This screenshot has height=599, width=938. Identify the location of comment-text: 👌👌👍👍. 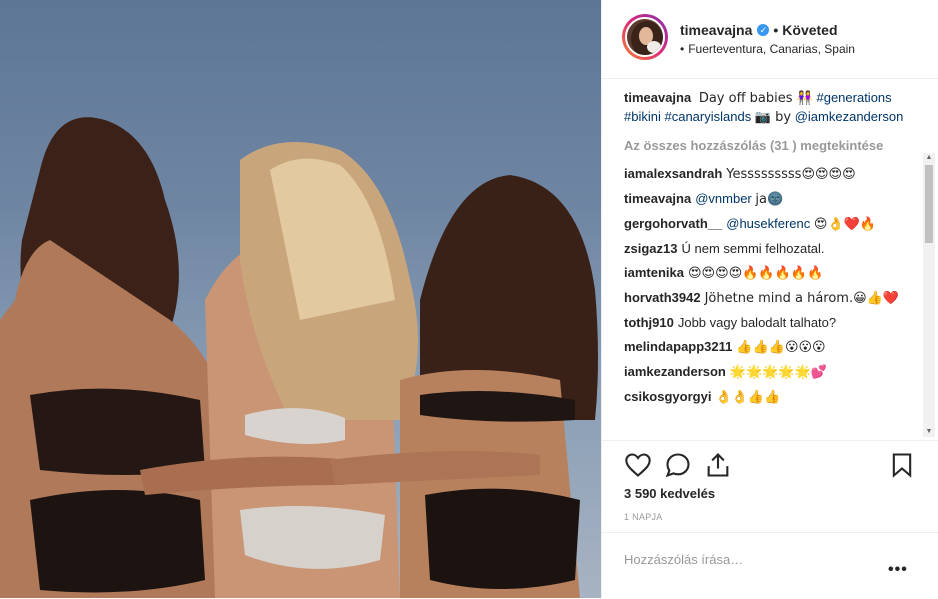
(748, 397).